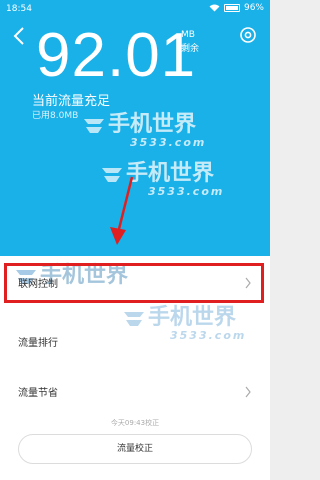 The height and width of the screenshot is (480, 320). Describe the element at coordinates (38, 284) in the screenshot. I see `list-item-label: 联网控制` at that location.